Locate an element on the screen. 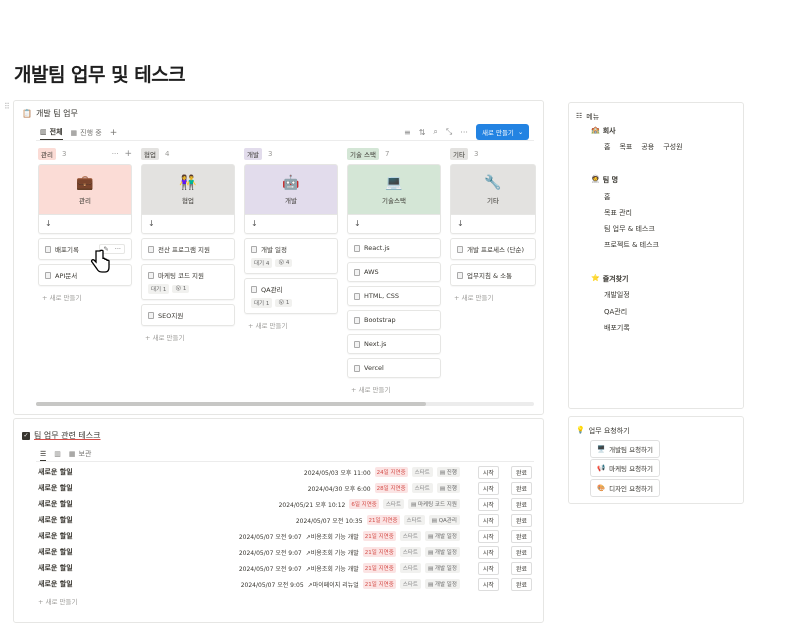 This screenshot has height=640, width=788. tasks-add-new: + 새로 만들기 is located at coordinates (57, 601).